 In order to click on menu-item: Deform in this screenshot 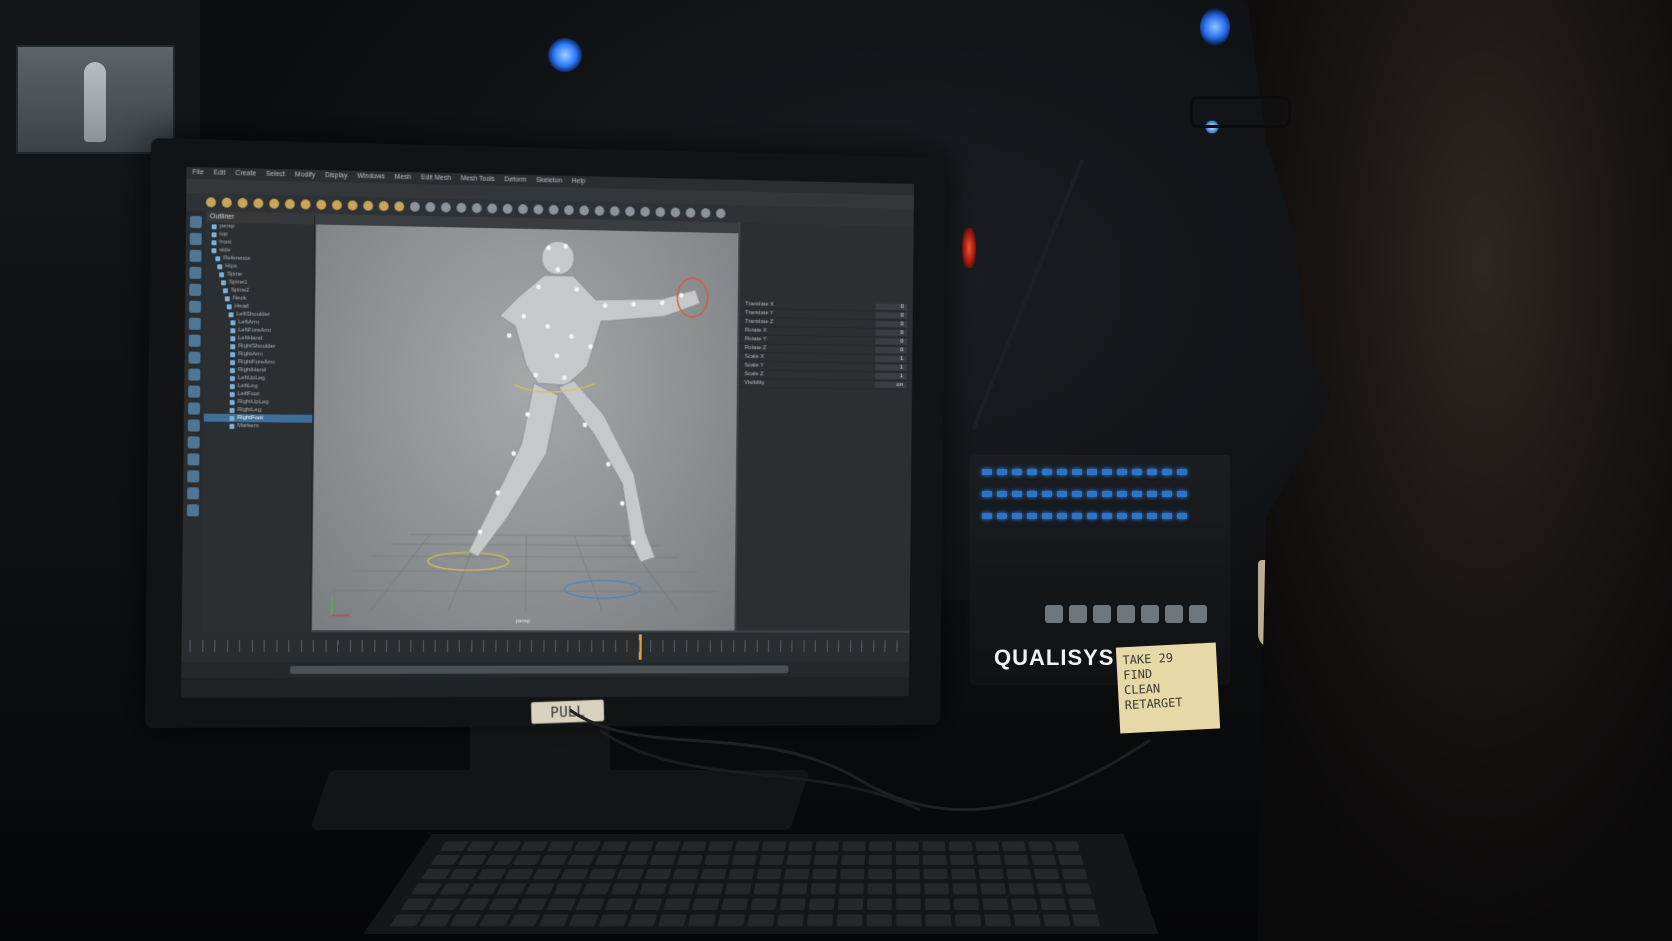, I will do `click(515, 180)`.